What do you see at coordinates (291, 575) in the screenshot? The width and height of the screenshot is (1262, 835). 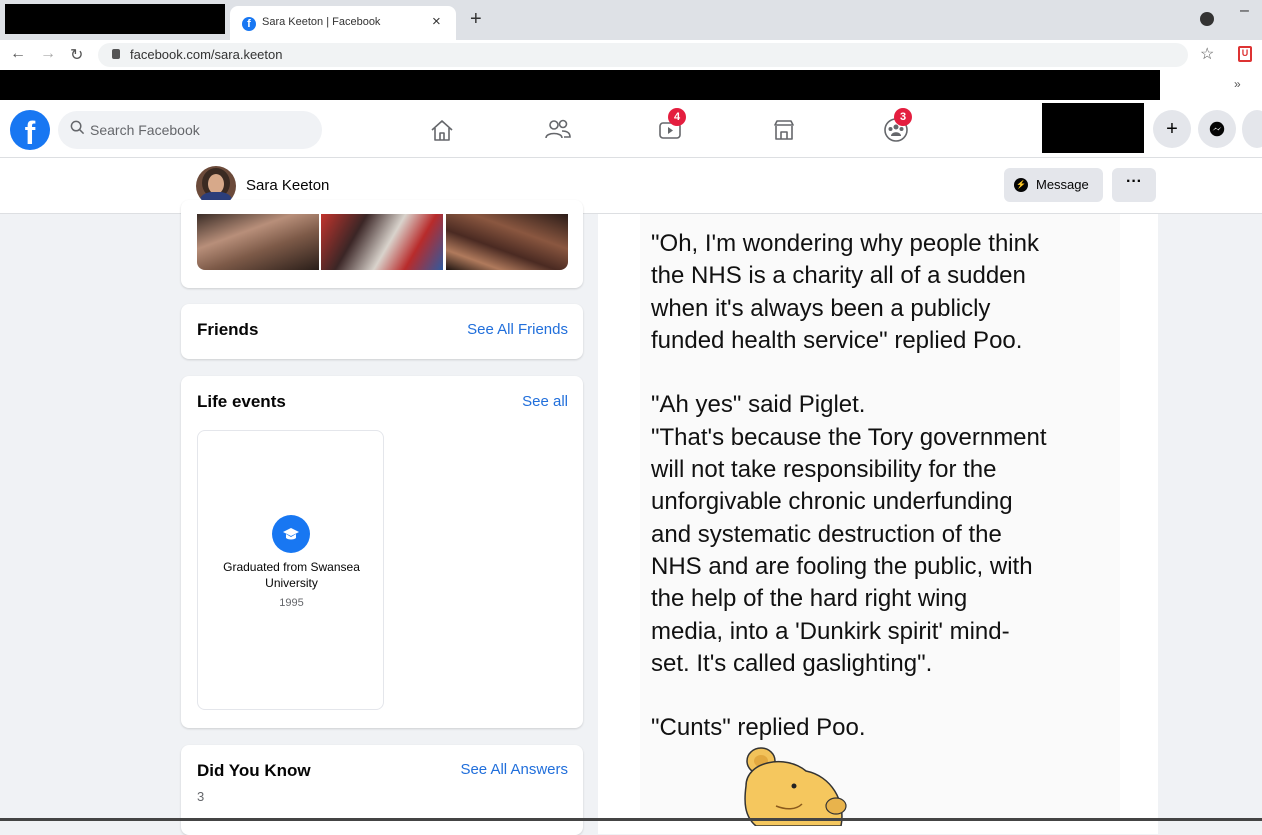 I see `life-event-title: Graduated from Swansea University` at bounding box center [291, 575].